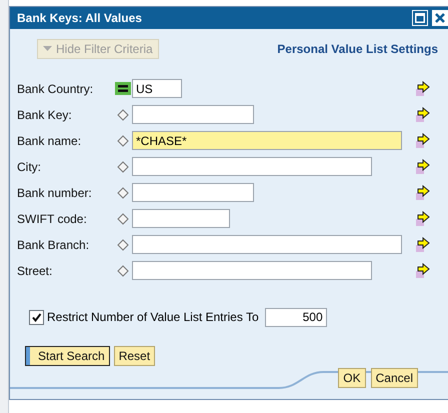  I want to click on field-label: SWIFT code:, so click(52, 219).